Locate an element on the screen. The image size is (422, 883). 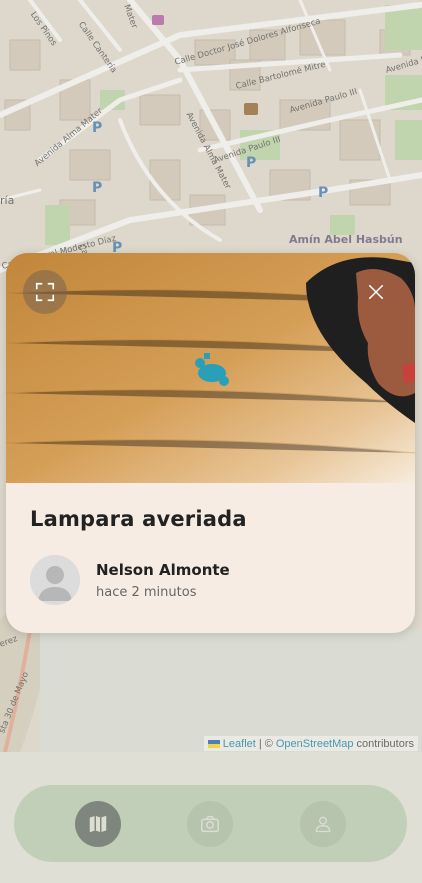
map-icon is located at coordinates (98, 823).